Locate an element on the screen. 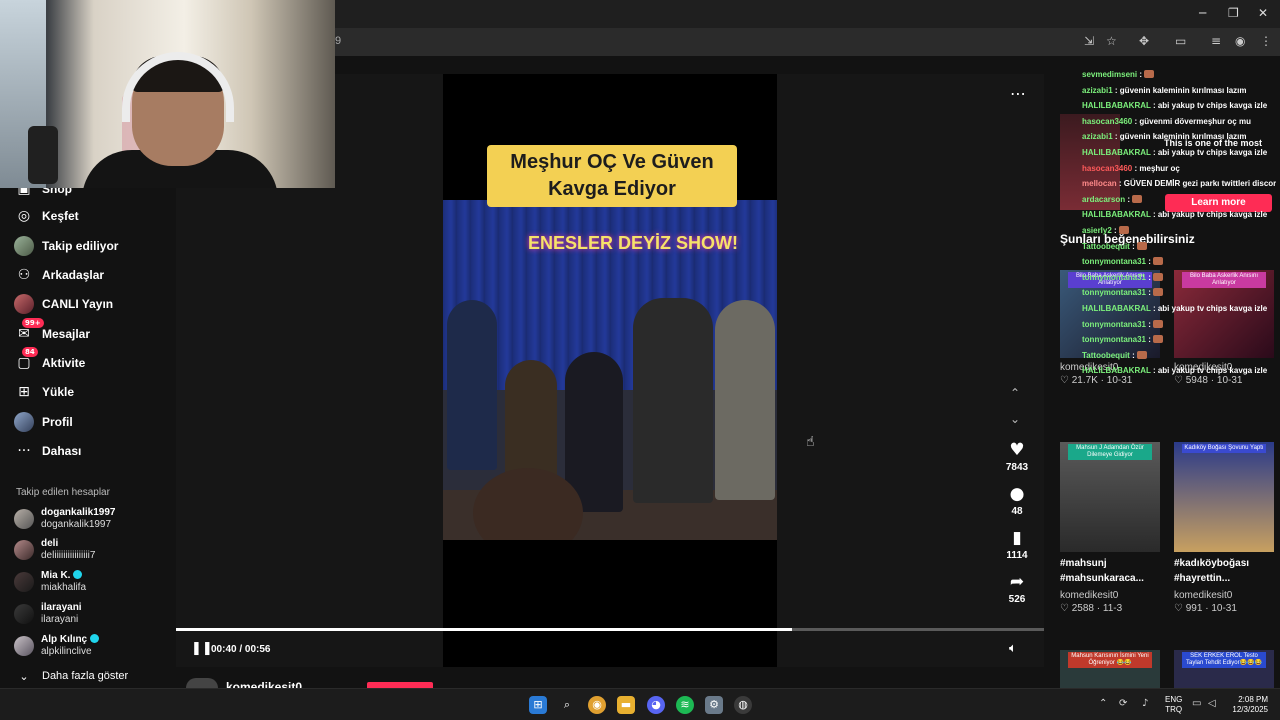  volume-icon: ◁ is located at coordinates (1212, 703).